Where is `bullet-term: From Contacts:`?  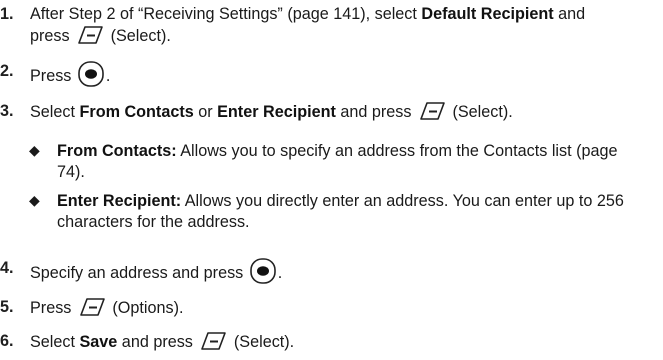 bullet-term: From Contacts: is located at coordinates (117, 151).